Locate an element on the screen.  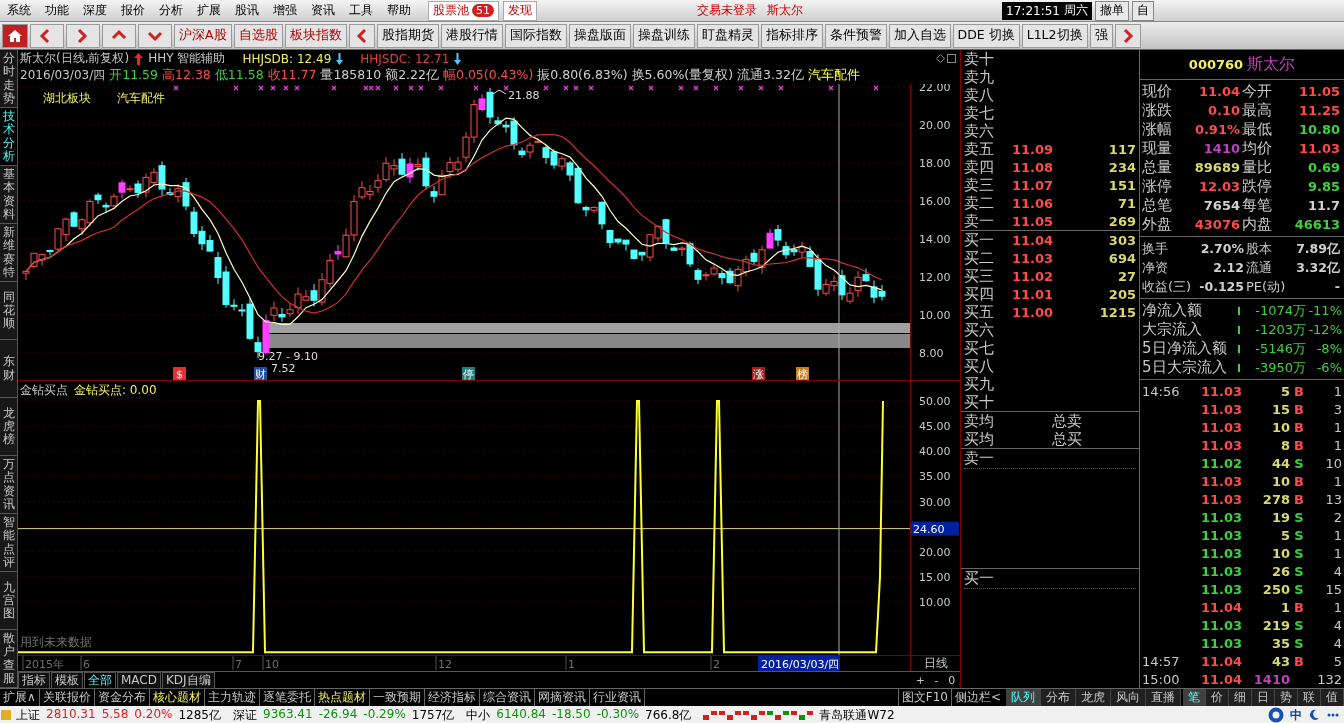
side-tab: 九宫图 is located at coordinates (8, 601).